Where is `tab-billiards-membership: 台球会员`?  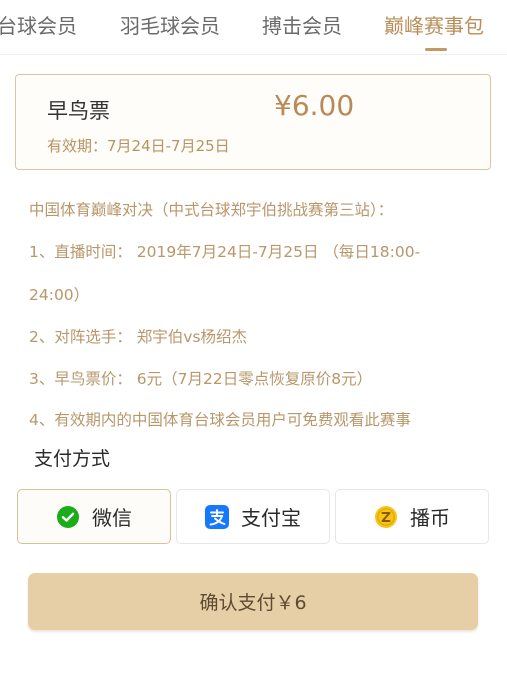 tab-billiards-membership: 台球会员 is located at coordinates (38, 24).